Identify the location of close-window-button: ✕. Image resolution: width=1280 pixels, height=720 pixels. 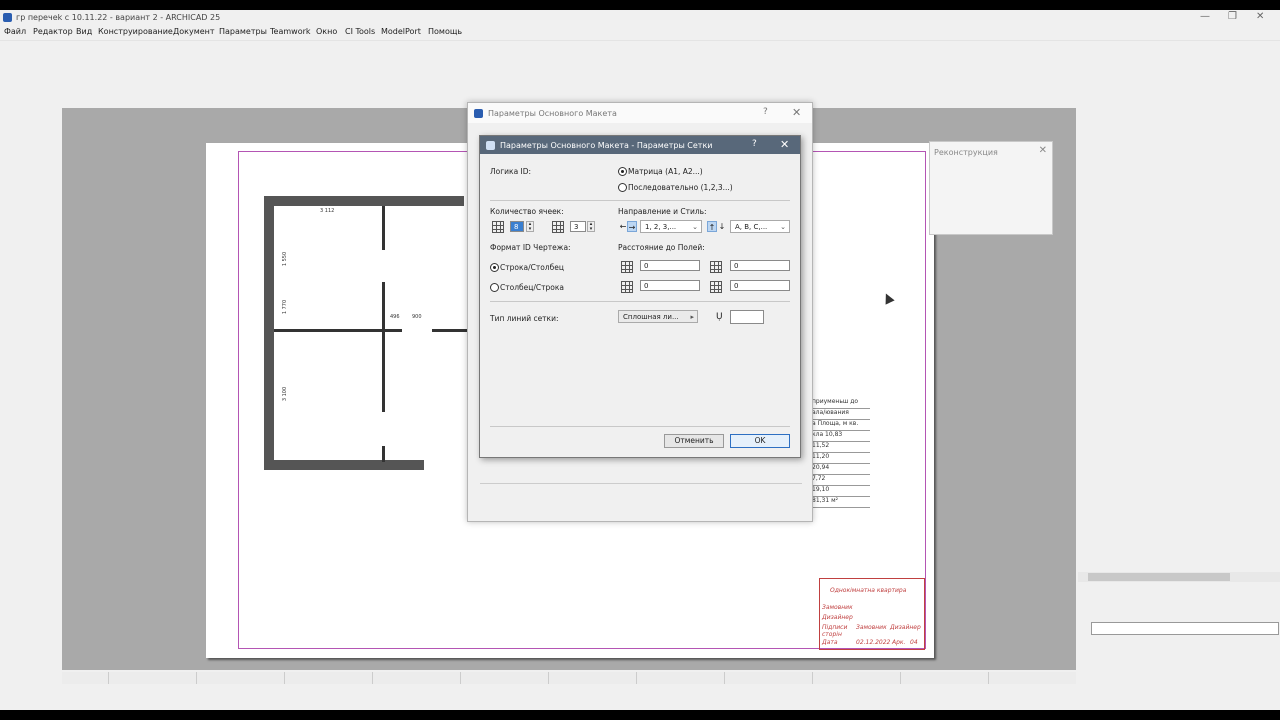
(1260, 16).